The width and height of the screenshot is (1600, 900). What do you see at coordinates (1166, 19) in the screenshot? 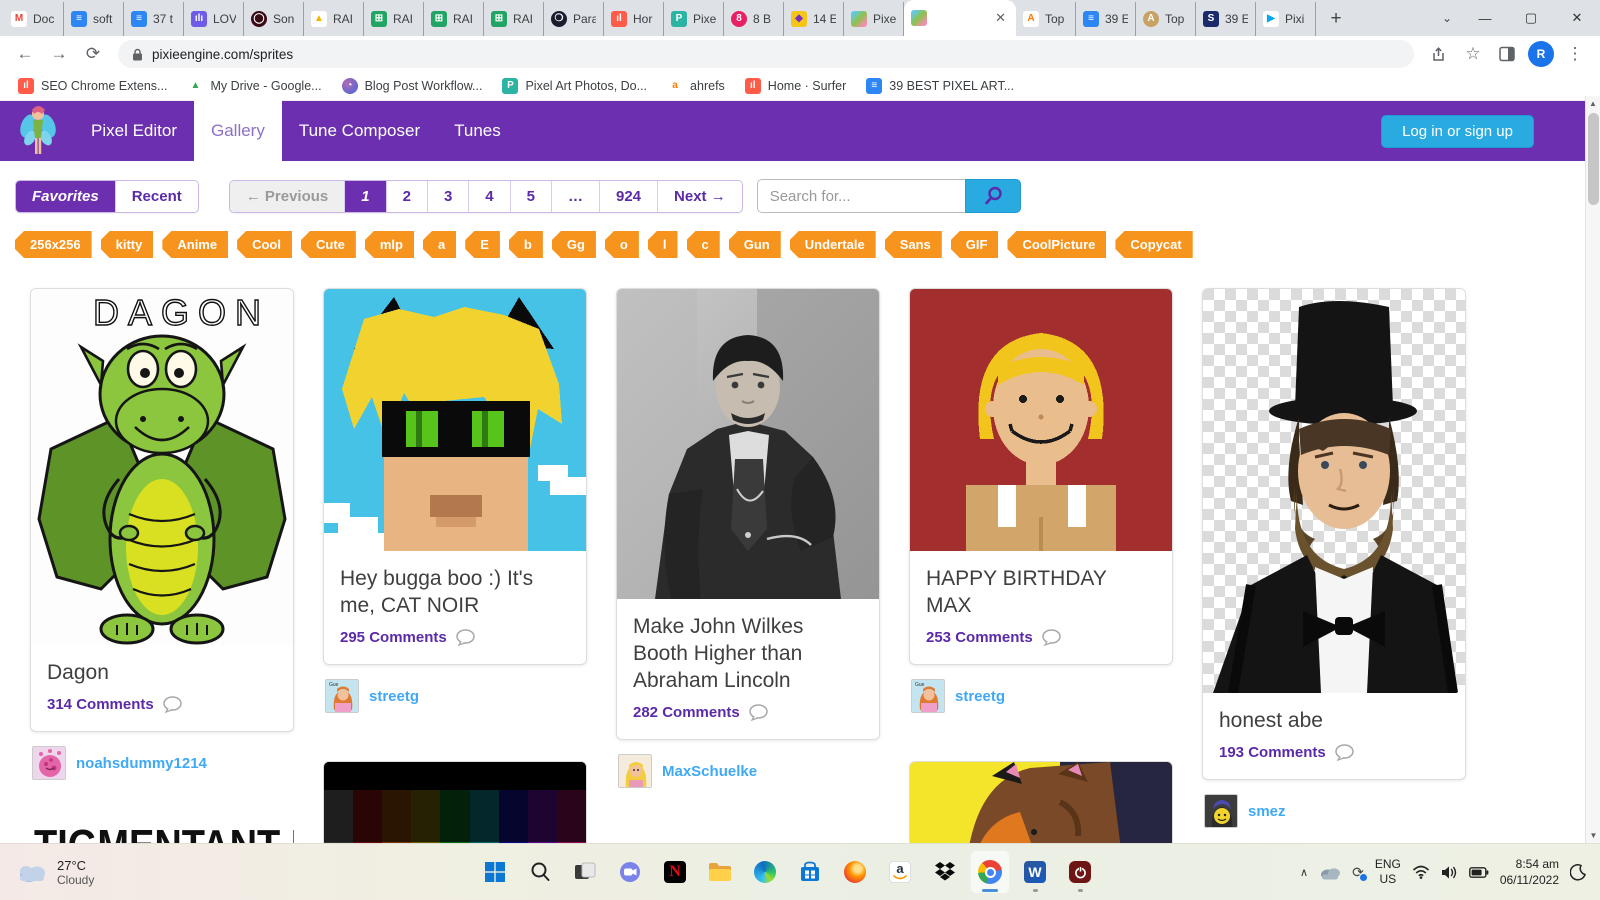
I see `browser-tab: A Top` at bounding box center [1166, 19].